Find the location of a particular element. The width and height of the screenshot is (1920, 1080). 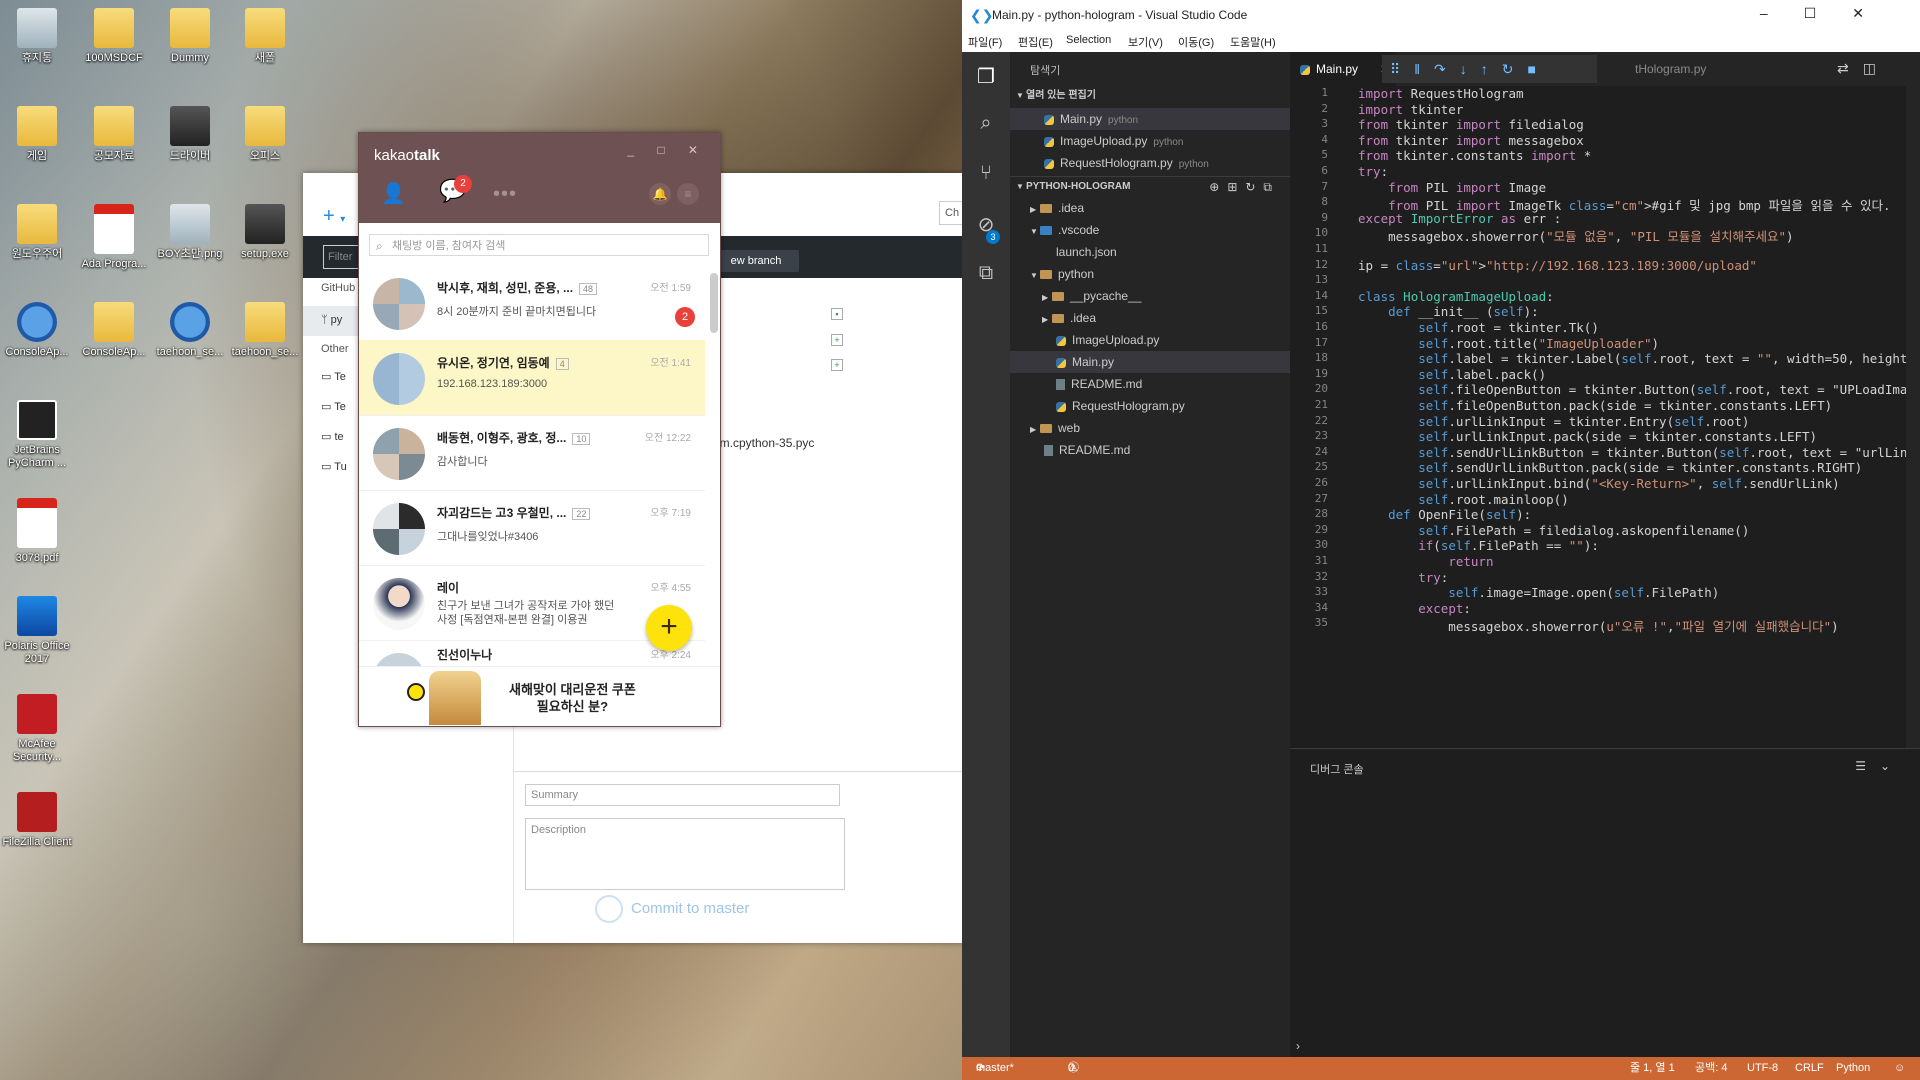

menu-file: 파일(F) is located at coordinates (985, 42).